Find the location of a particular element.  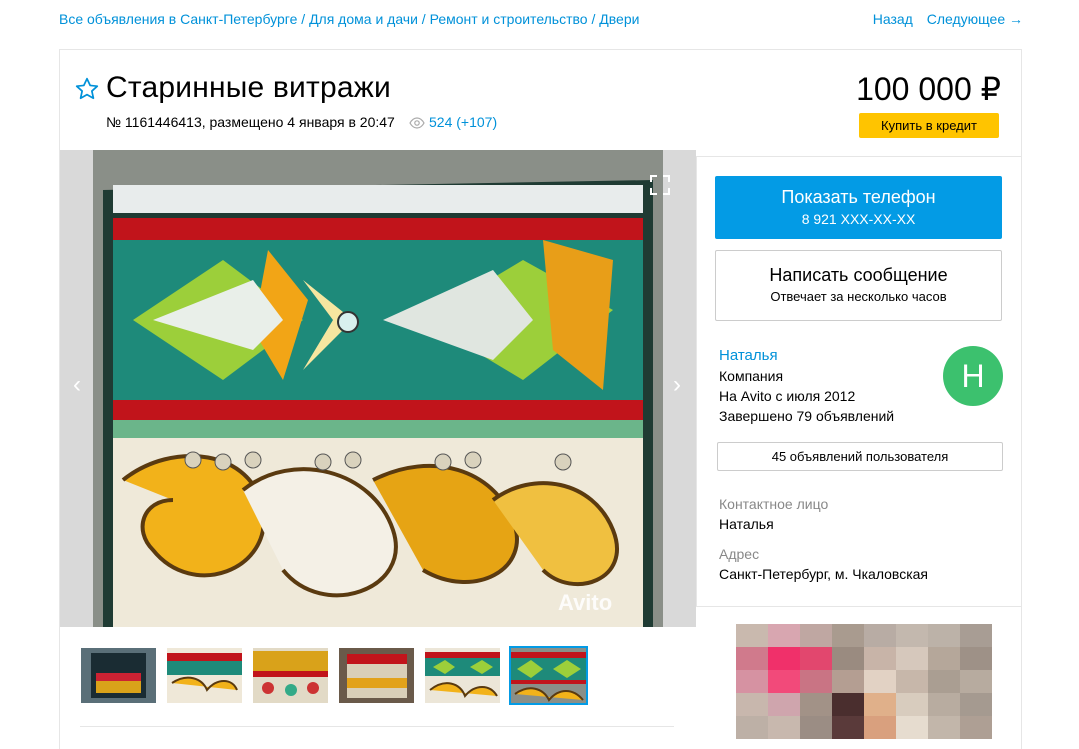

show-phone-button: Показать телефон 8 921 XXX-XX-XX is located at coordinates (858, 207).